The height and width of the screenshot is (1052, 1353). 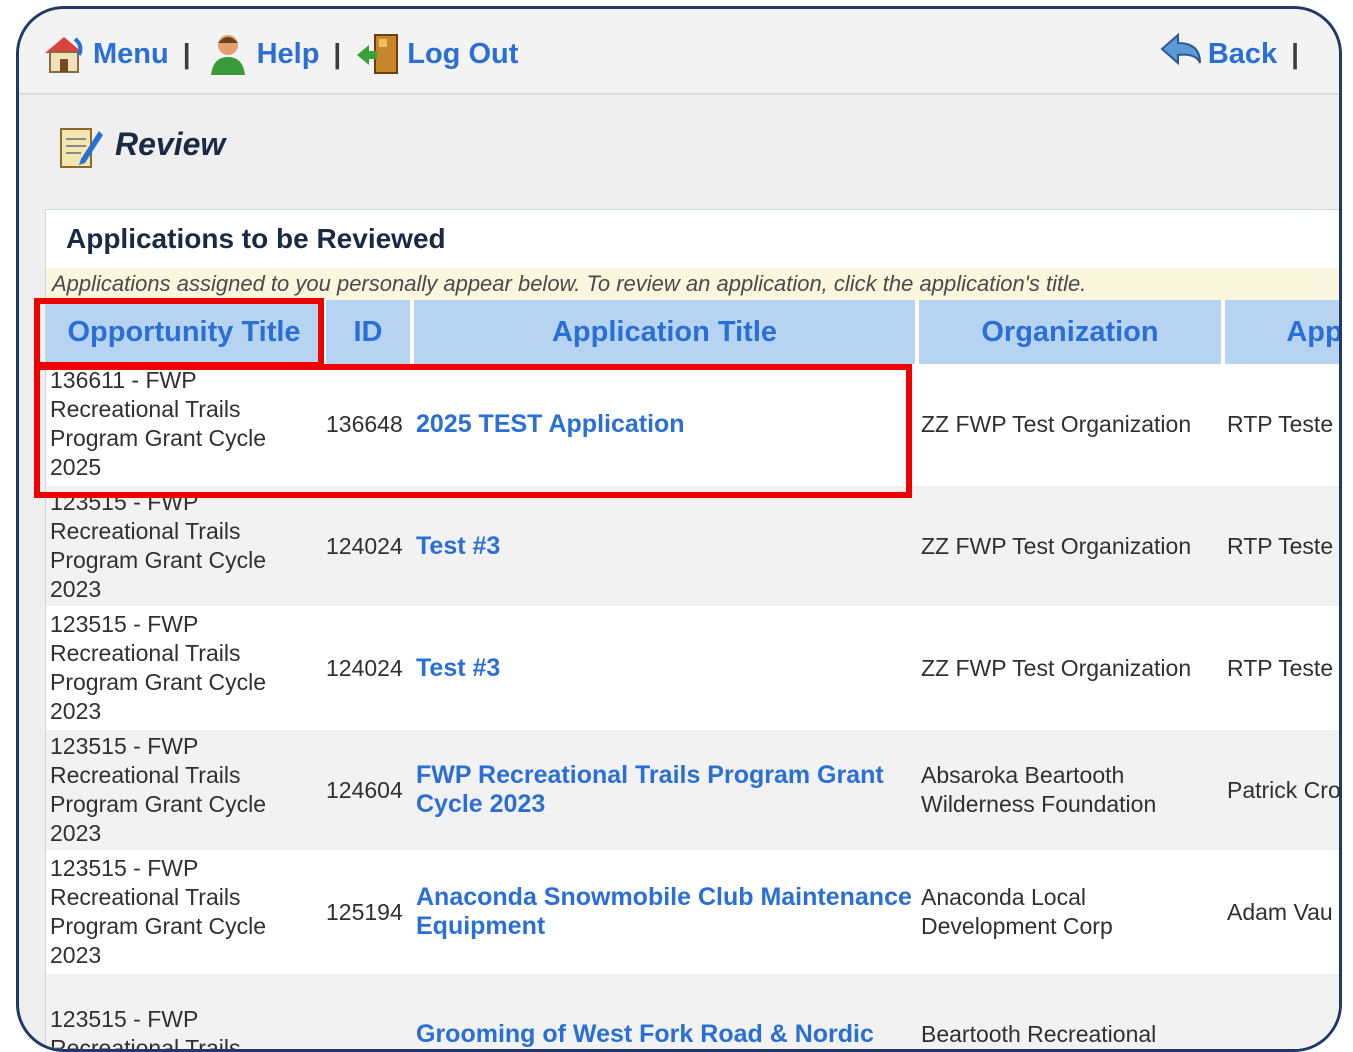 What do you see at coordinates (550, 424) in the screenshot?
I see `application-title-link: 2025 TEST Application` at bounding box center [550, 424].